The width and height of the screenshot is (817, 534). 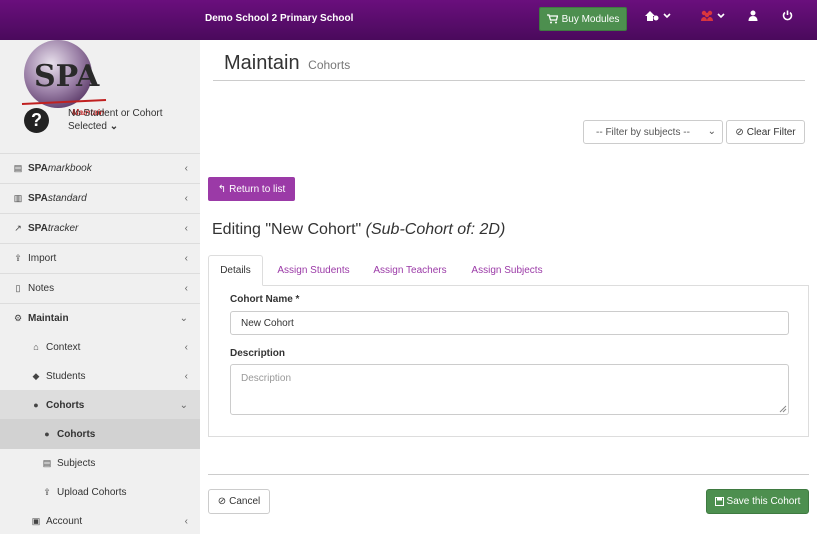 I want to click on sidebar-item-students: ◆ Students ‹, so click(x=100, y=376).